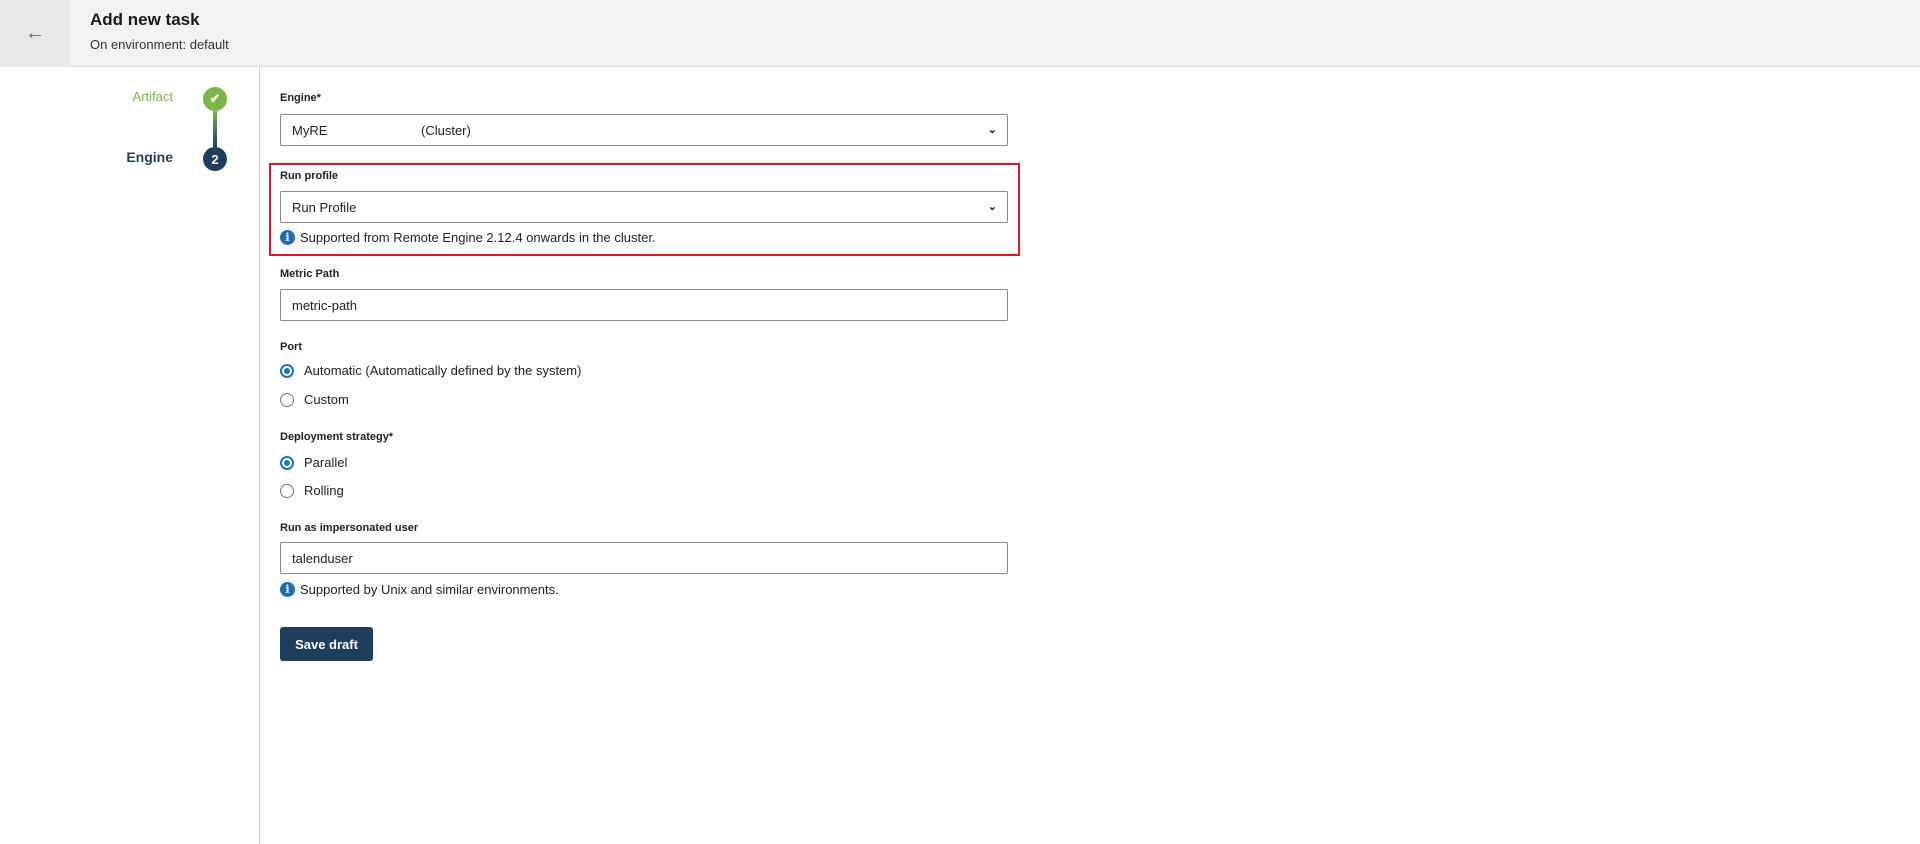 The height and width of the screenshot is (844, 1920). What do you see at coordinates (644, 207) in the screenshot?
I see `run-profile-select: Run Profile ⌄` at bounding box center [644, 207].